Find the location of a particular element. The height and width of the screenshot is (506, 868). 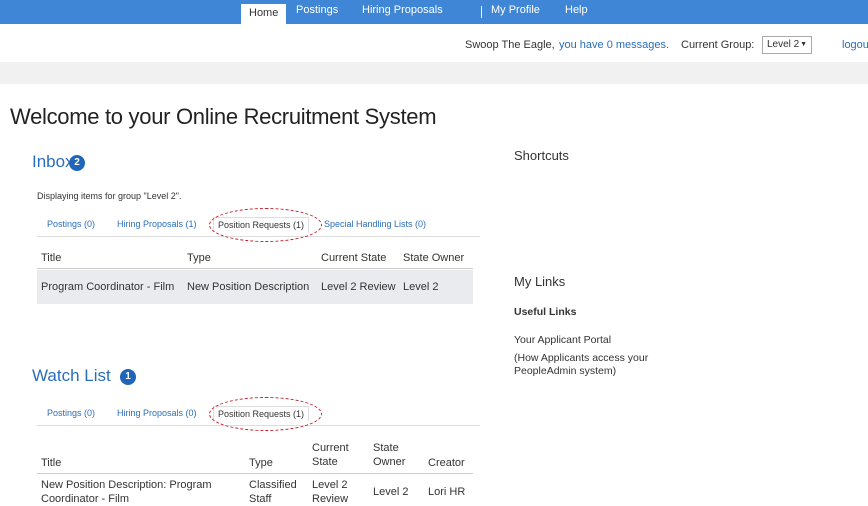

inbox-tab-postings: Postings (0) is located at coordinates (71, 224).